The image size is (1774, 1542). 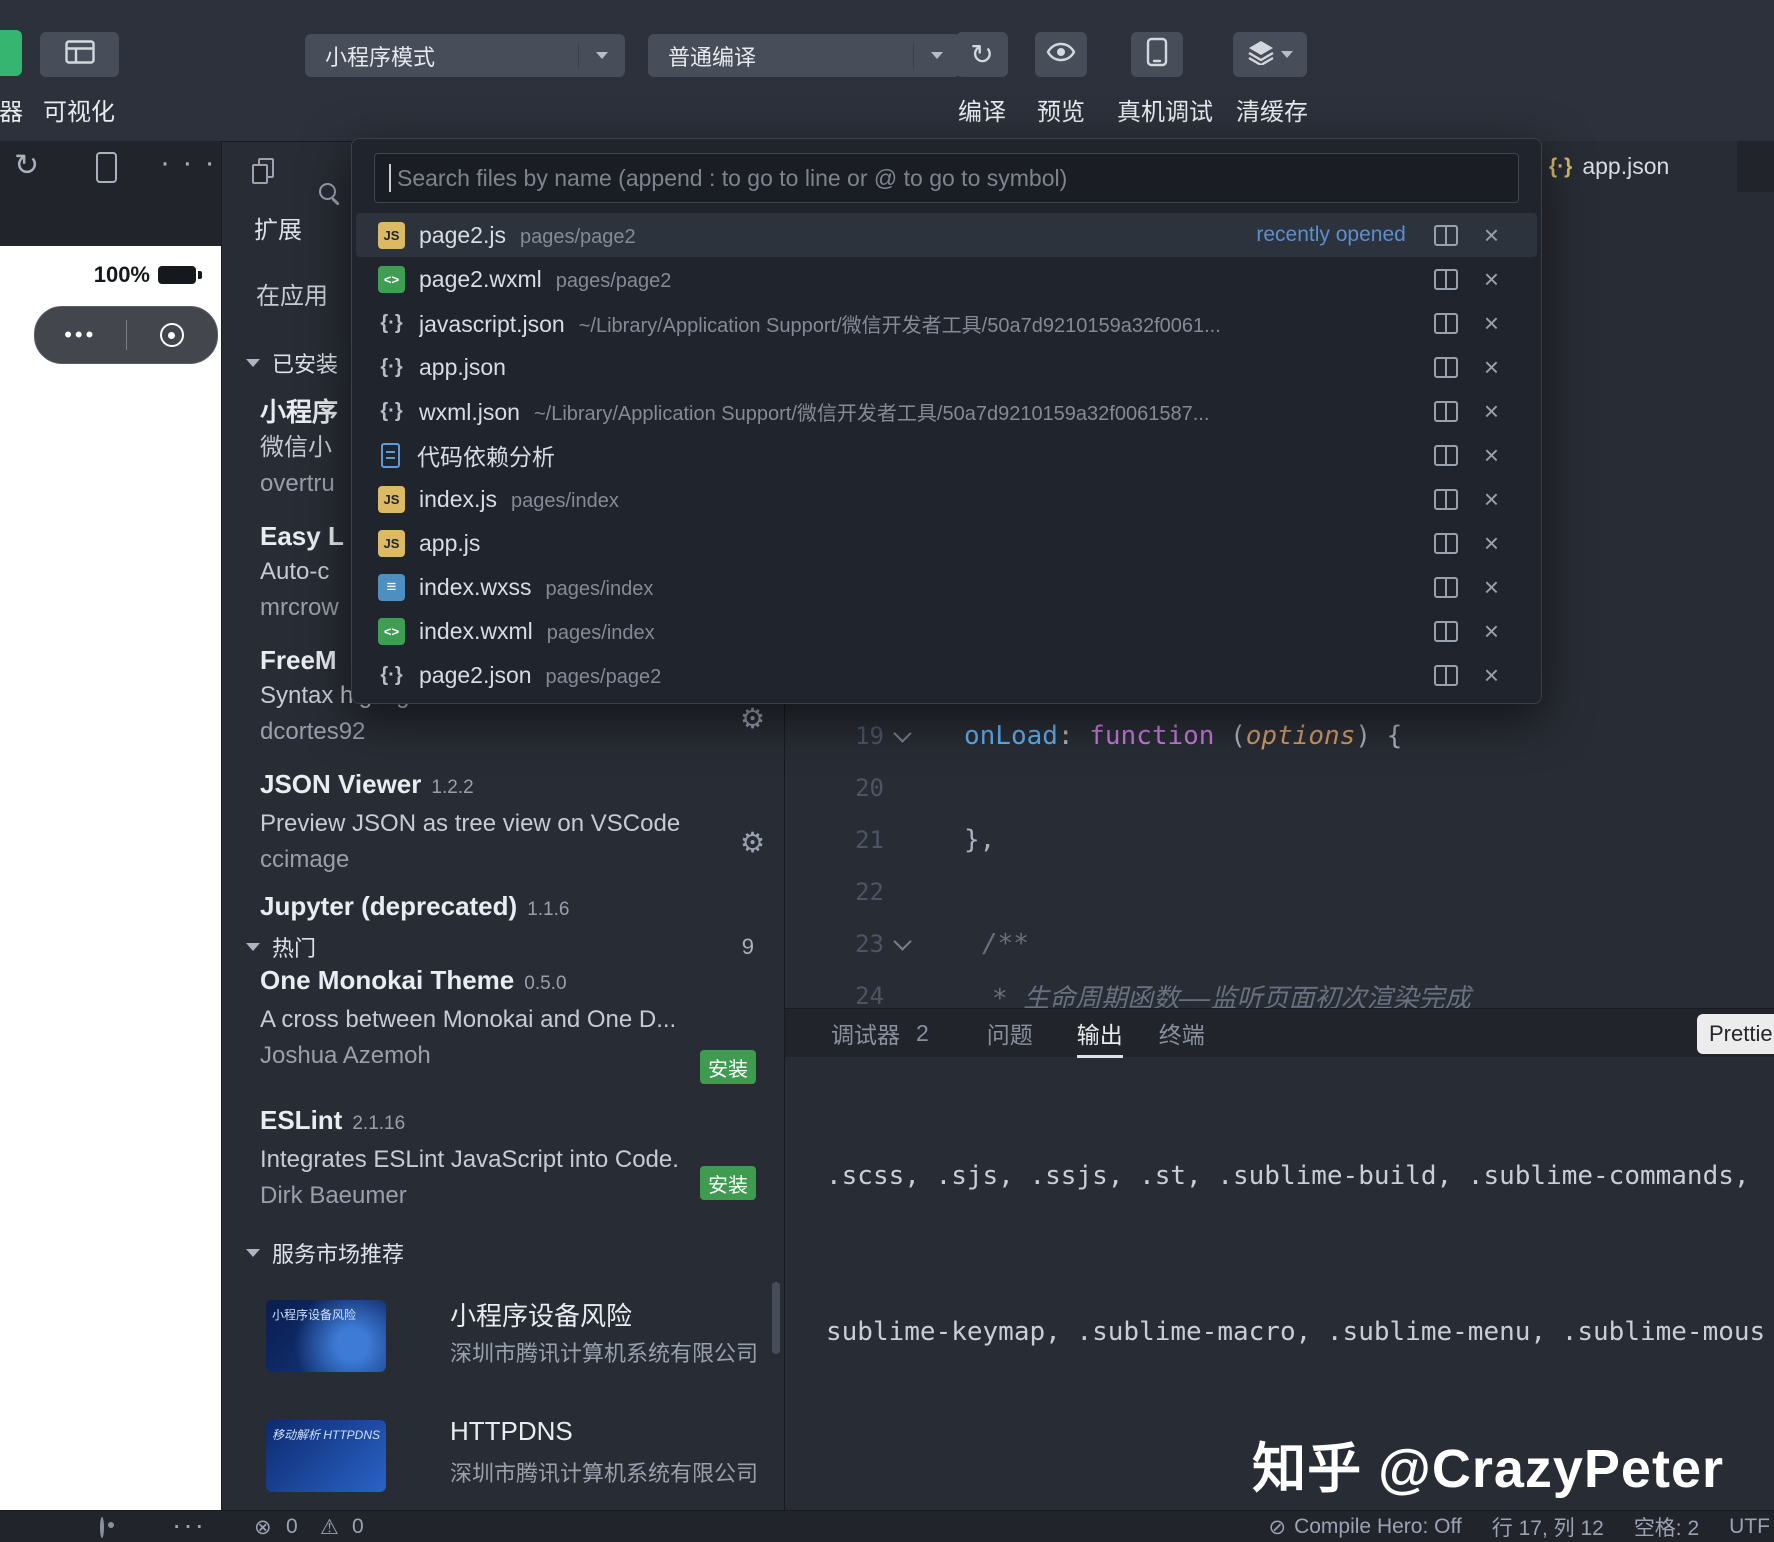 What do you see at coordinates (1010, 1033) in the screenshot?
I see `tab-problems: 问题` at bounding box center [1010, 1033].